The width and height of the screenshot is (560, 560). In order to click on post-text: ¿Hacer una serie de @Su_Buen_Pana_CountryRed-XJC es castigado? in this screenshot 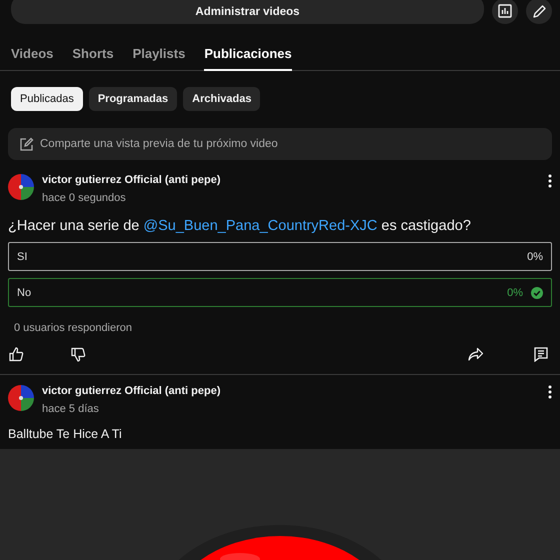, I will do `click(239, 226)`.